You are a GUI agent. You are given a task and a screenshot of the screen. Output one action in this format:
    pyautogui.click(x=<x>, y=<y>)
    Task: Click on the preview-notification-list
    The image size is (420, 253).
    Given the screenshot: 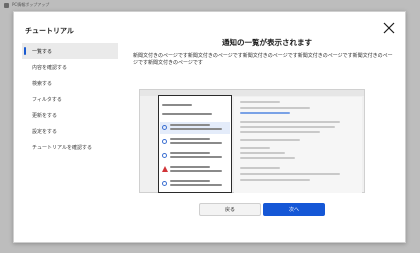 What is the action you would take?
    pyautogui.click(x=195, y=144)
    